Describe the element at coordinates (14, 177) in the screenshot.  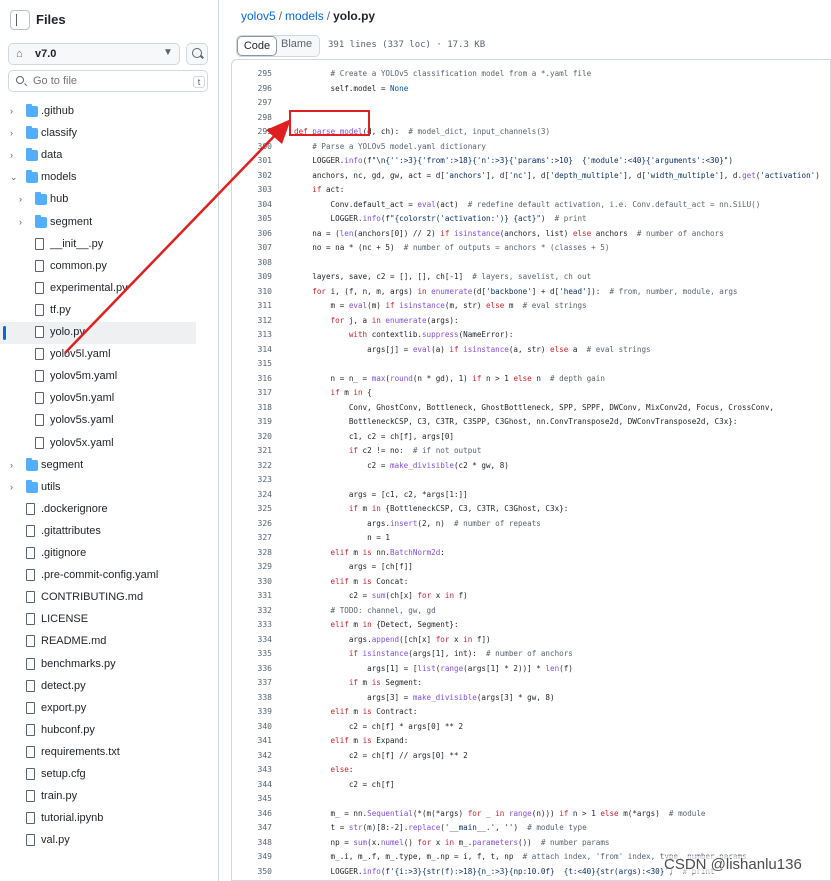
I see `chevron-down-icon: ⌄` at that location.